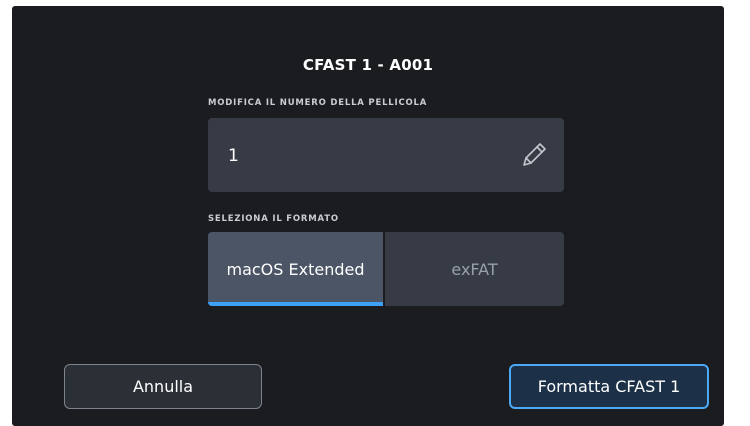 The height and width of the screenshot is (426, 750). What do you see at coordinates (533, 155) in the screenshot?
I see `pencil-icon` at bounding box center [533, 155].